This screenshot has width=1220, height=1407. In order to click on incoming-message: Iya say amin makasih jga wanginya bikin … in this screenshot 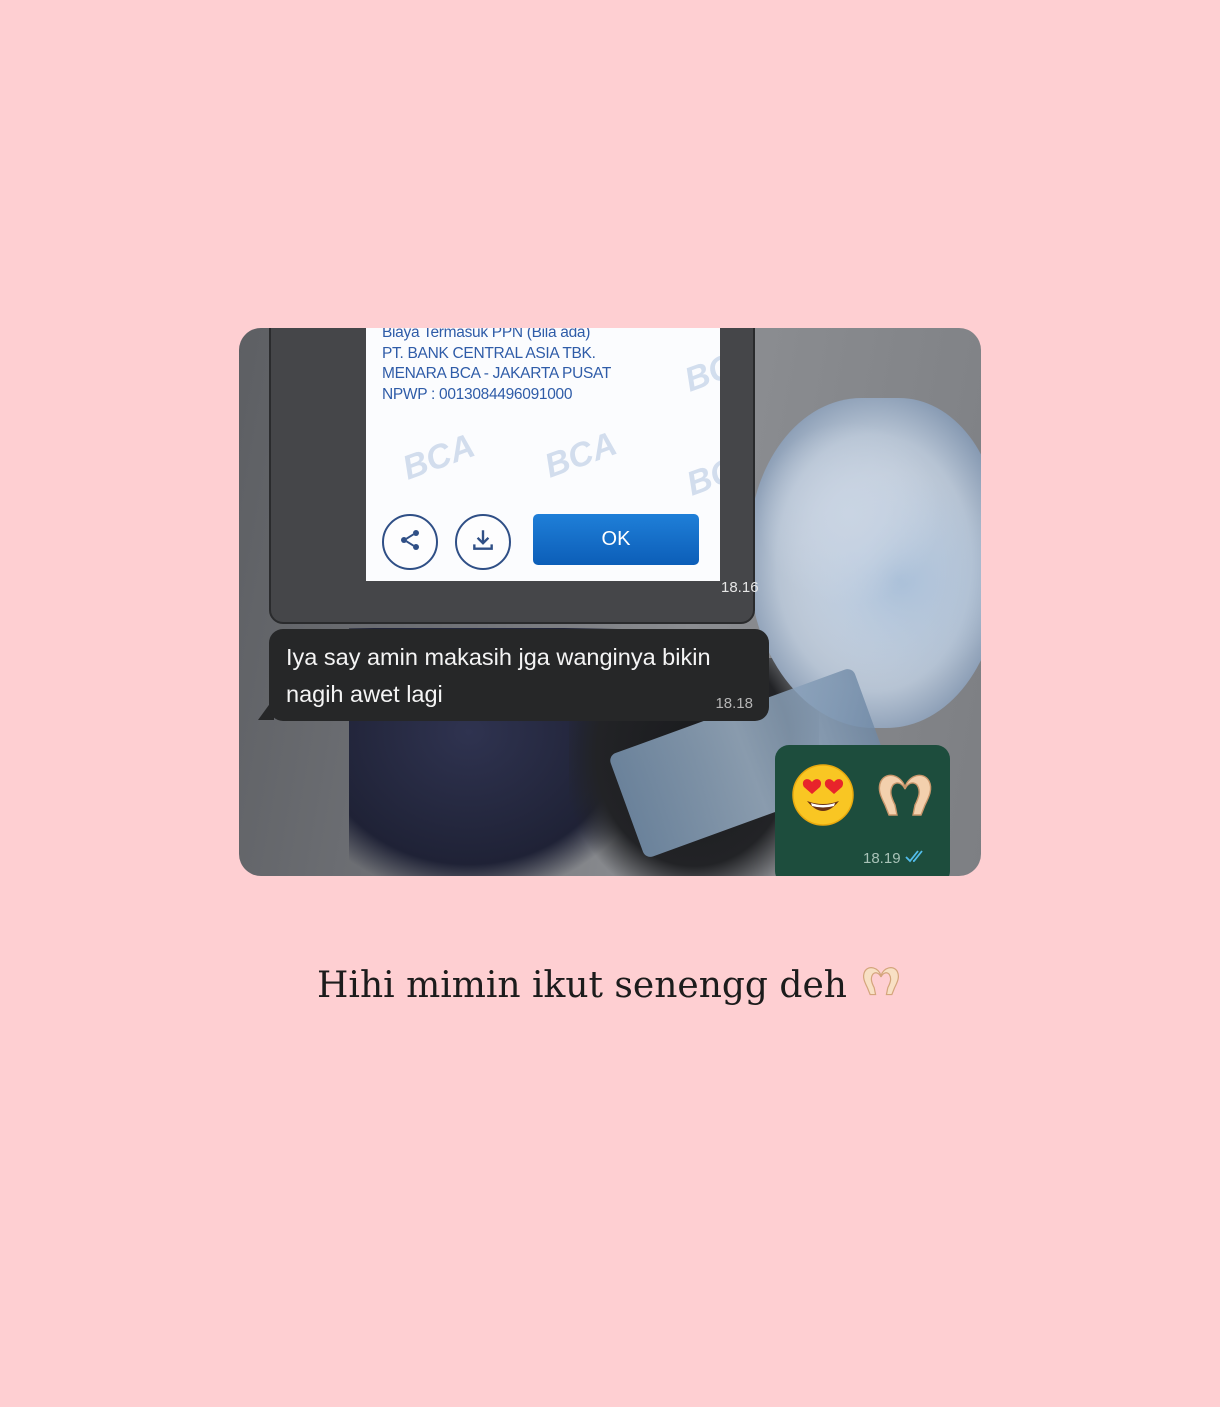, I will do `click(519, 675)`.